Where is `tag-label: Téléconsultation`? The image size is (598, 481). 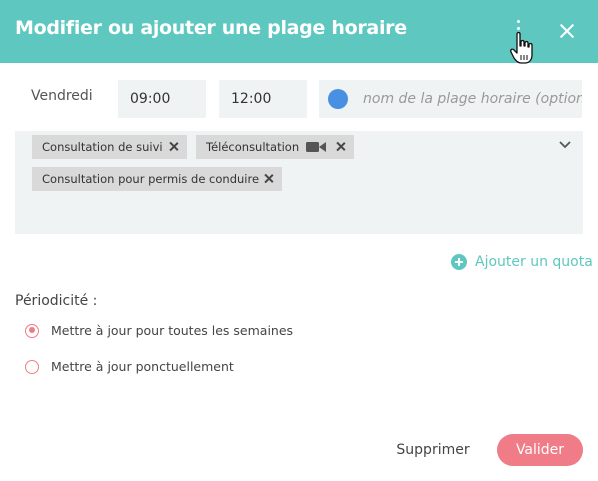 tag-label: Téléconsultation is located at coordinates (253, 147).